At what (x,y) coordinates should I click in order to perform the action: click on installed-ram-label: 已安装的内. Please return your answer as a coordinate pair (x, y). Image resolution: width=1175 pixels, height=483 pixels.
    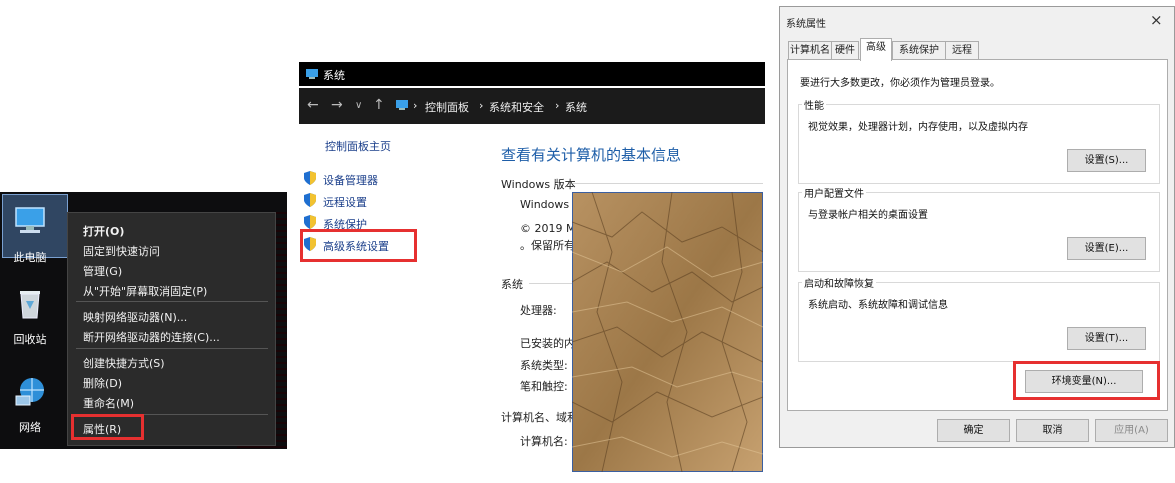
    Looking at the image, I should click on (547, 343).